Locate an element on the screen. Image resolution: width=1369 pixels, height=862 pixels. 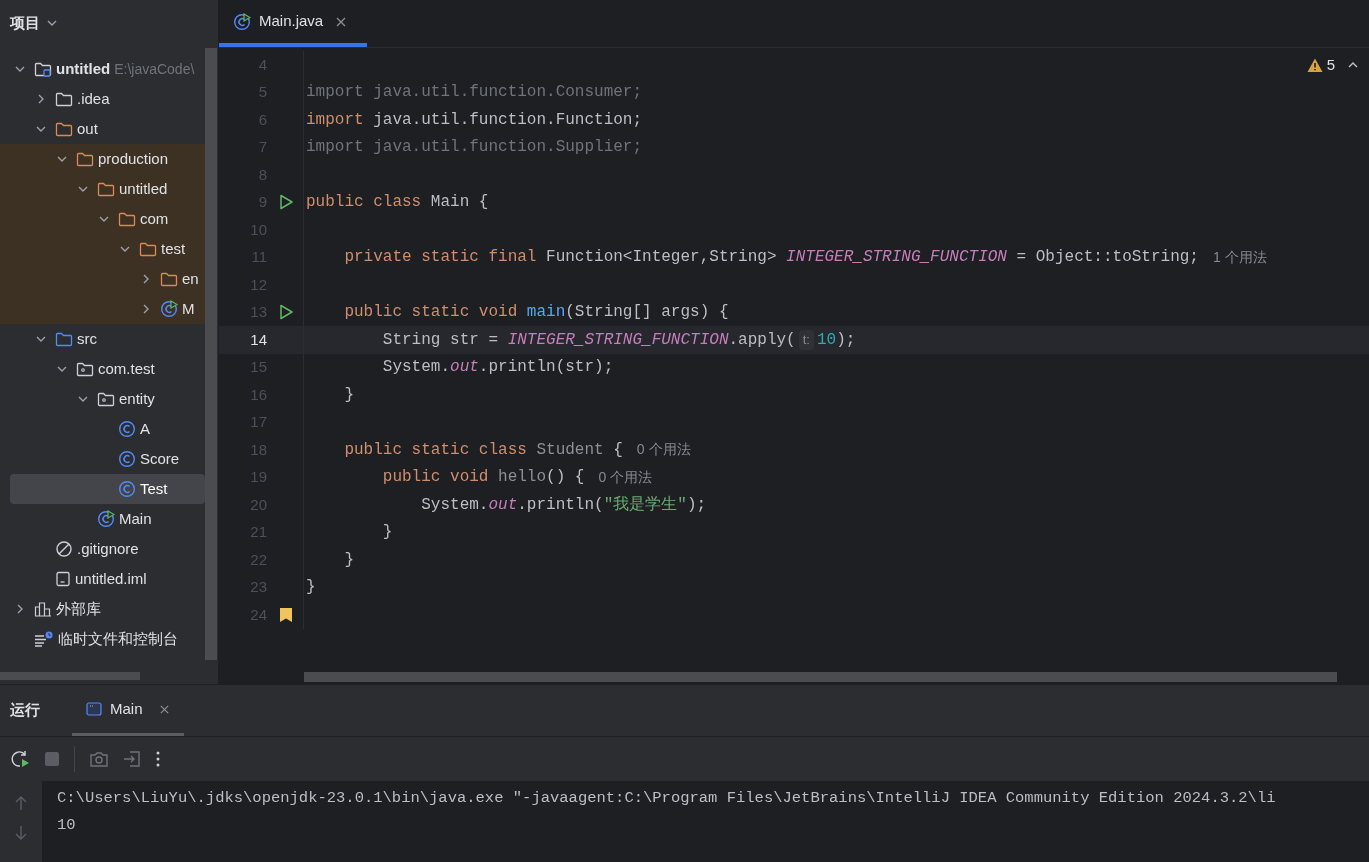
panel-title: 运行 is located at coordinates (25, 710).